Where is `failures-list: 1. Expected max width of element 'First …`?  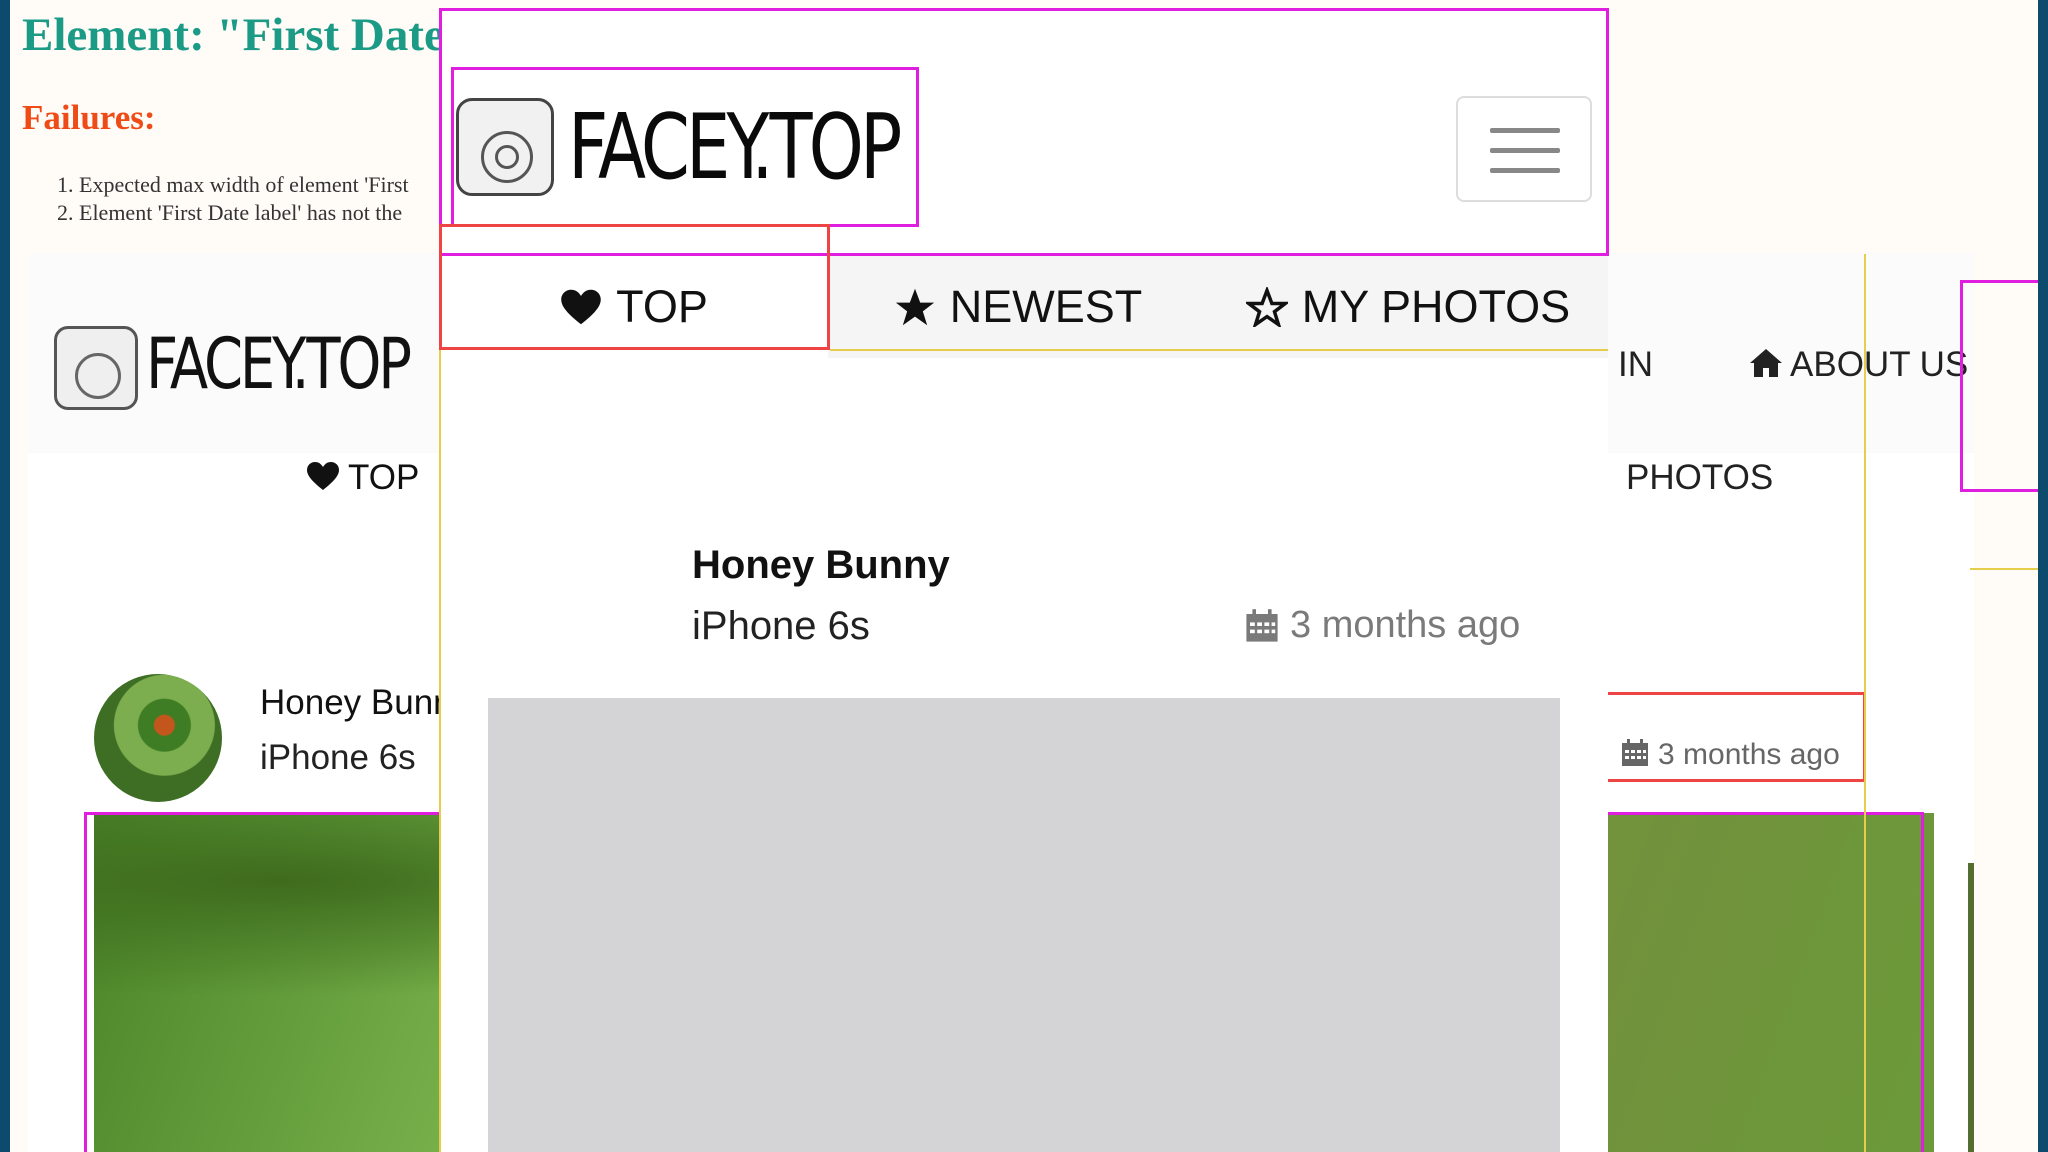 failures-list: 1. Expected max width of element 'First … is located at coordinates (233, 199).